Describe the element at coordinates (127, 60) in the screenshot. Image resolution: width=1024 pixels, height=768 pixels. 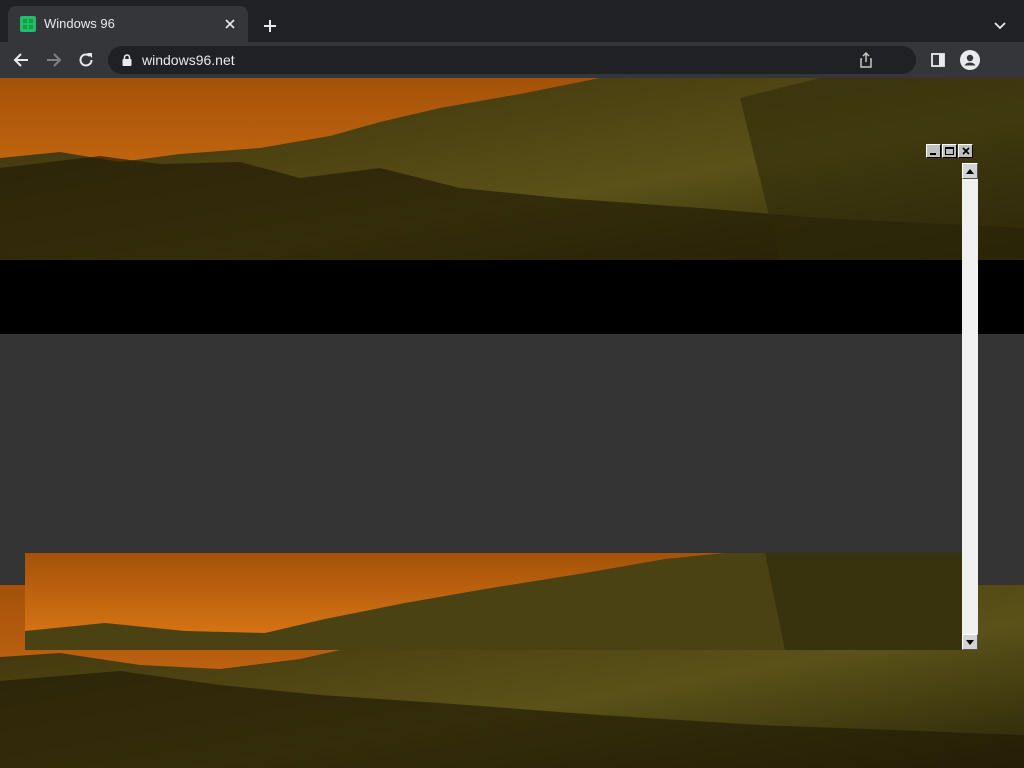
I see `lock-icon` at that location.